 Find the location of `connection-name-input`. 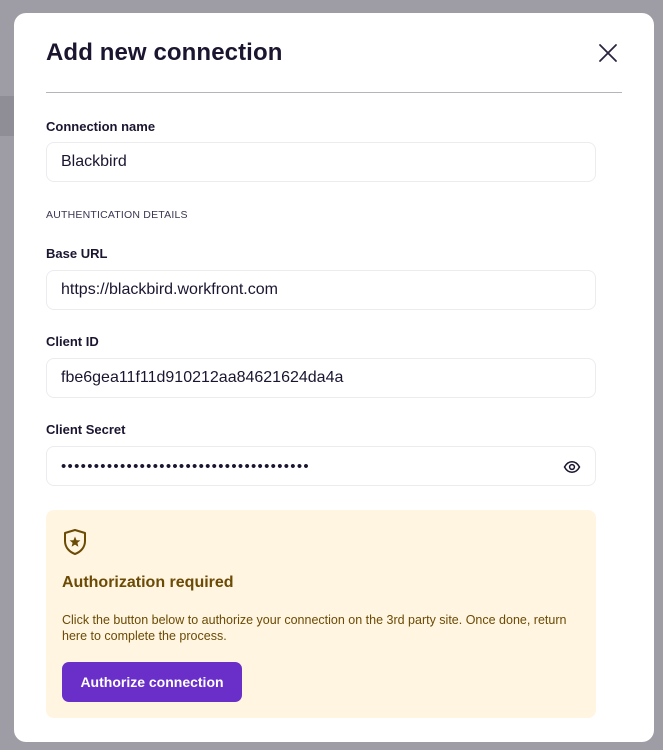

connection-name-input is located at coordinates (321, 162).